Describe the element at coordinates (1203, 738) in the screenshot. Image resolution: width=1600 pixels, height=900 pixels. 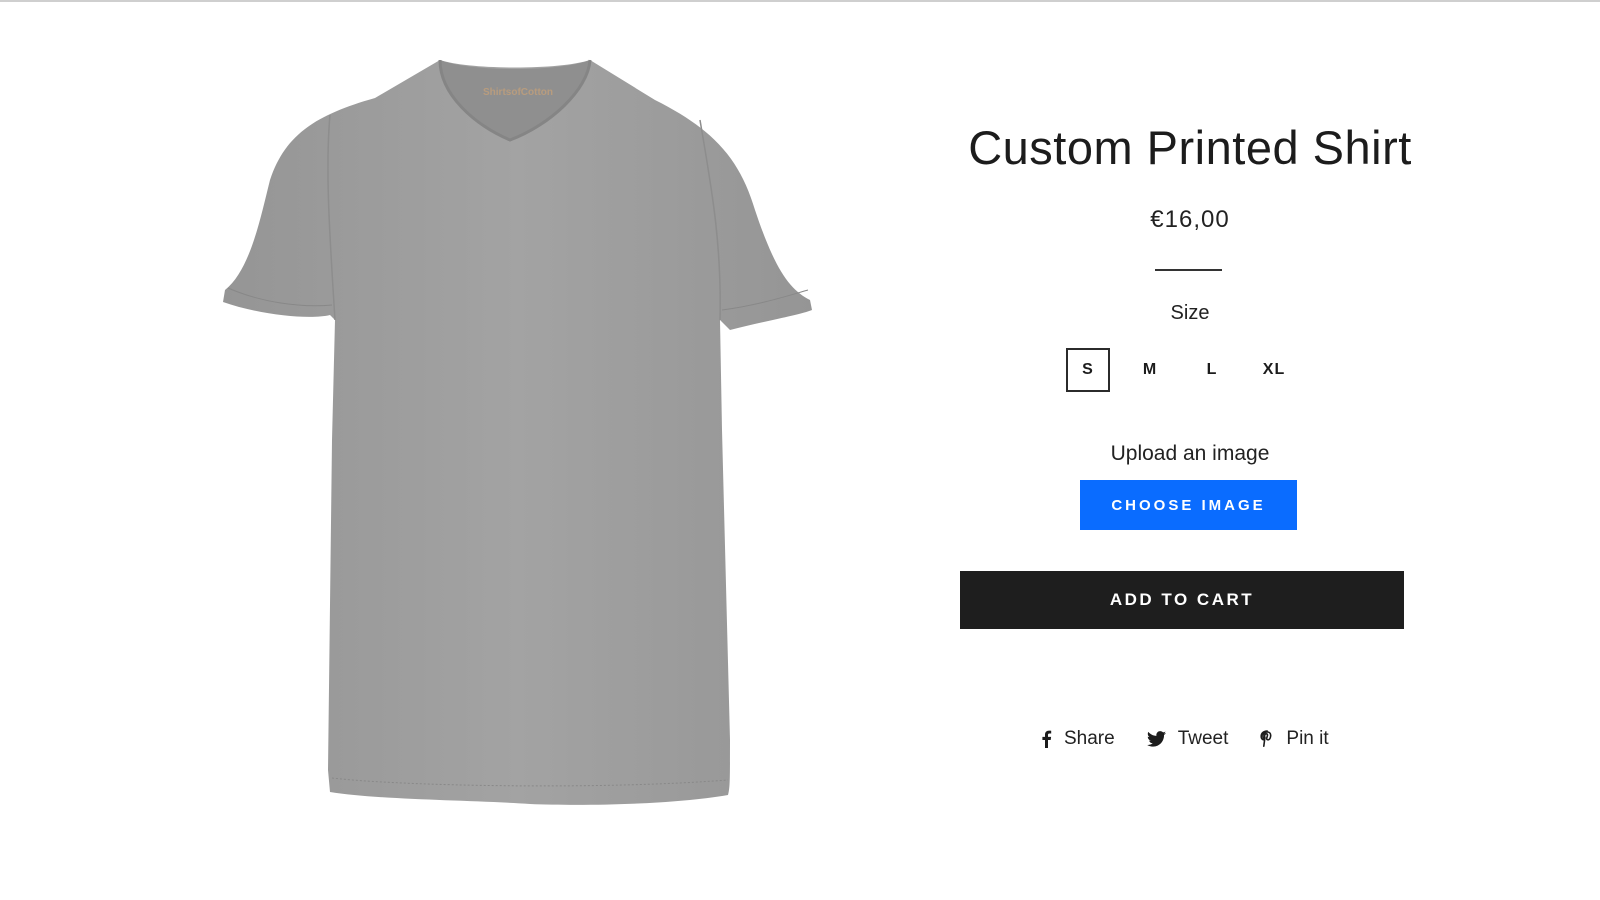
I see `share-twitter-label: Tweet` at that location.